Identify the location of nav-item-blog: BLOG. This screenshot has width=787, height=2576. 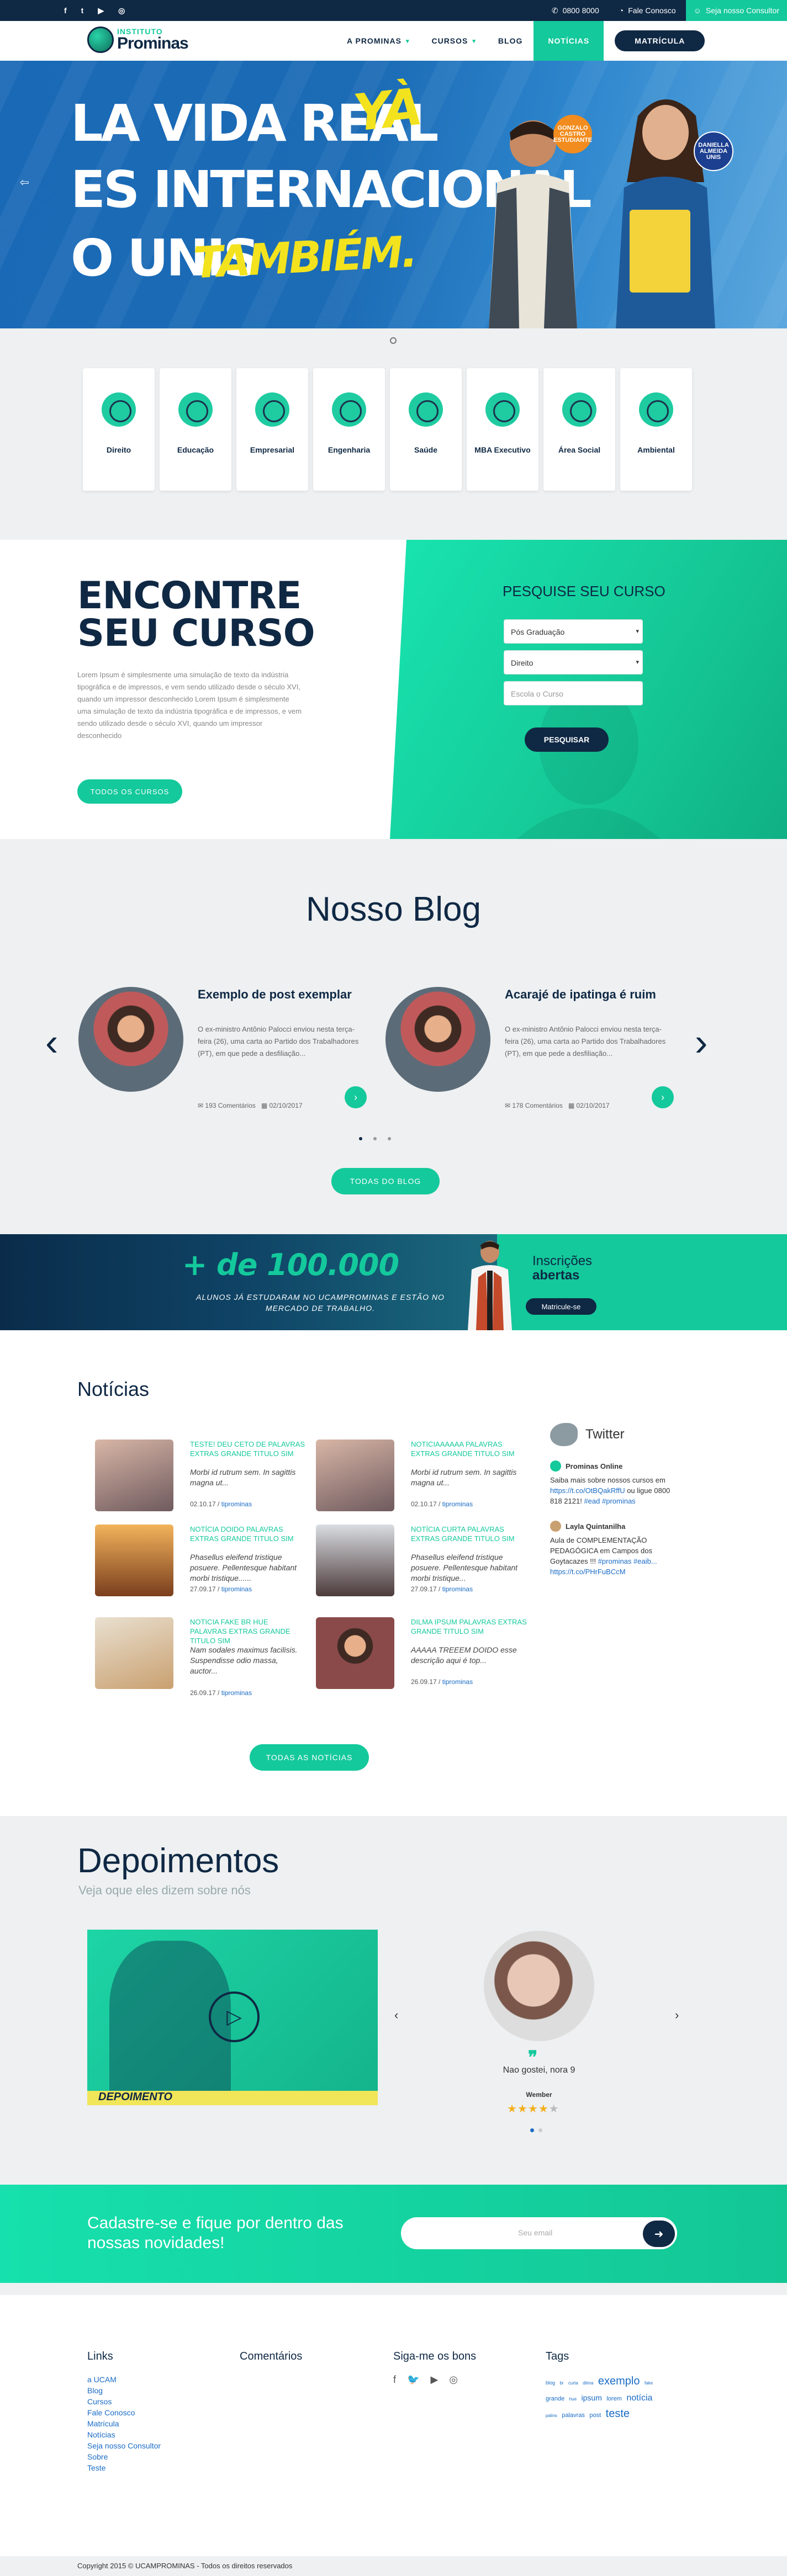
(510, 41).